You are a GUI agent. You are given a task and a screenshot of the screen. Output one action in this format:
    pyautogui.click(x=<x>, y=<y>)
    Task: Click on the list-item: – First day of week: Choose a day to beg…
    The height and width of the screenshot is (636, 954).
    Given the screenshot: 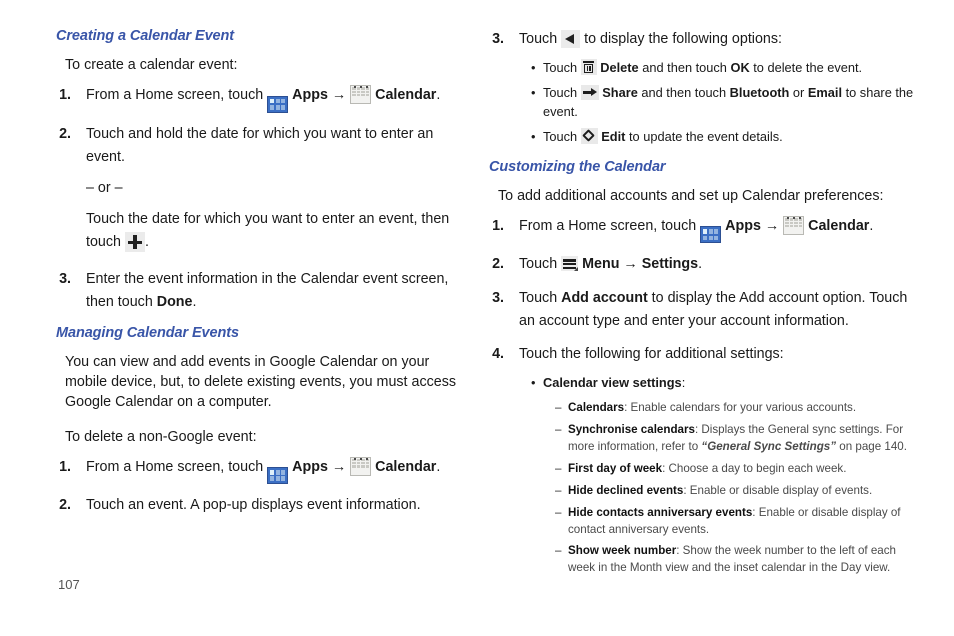 What is the action you would take?
    pyautogui.click(x=707, y=469)
    